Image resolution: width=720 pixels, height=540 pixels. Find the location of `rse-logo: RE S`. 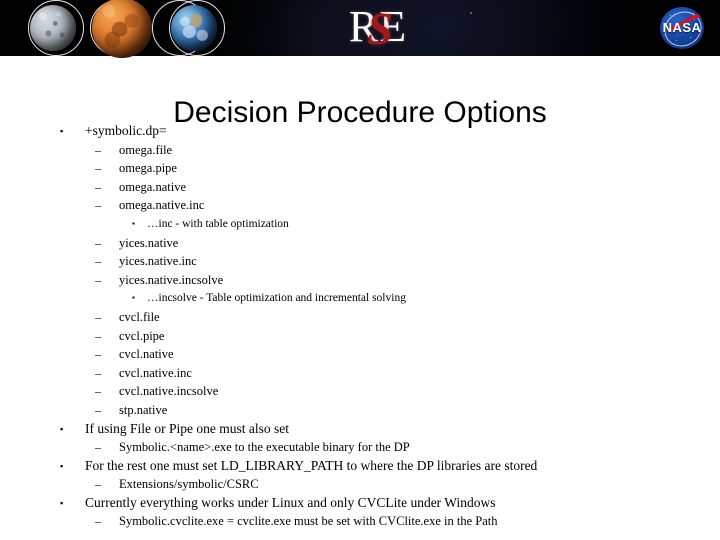

rse-logo: RE S is located at coordinates (378, 28).